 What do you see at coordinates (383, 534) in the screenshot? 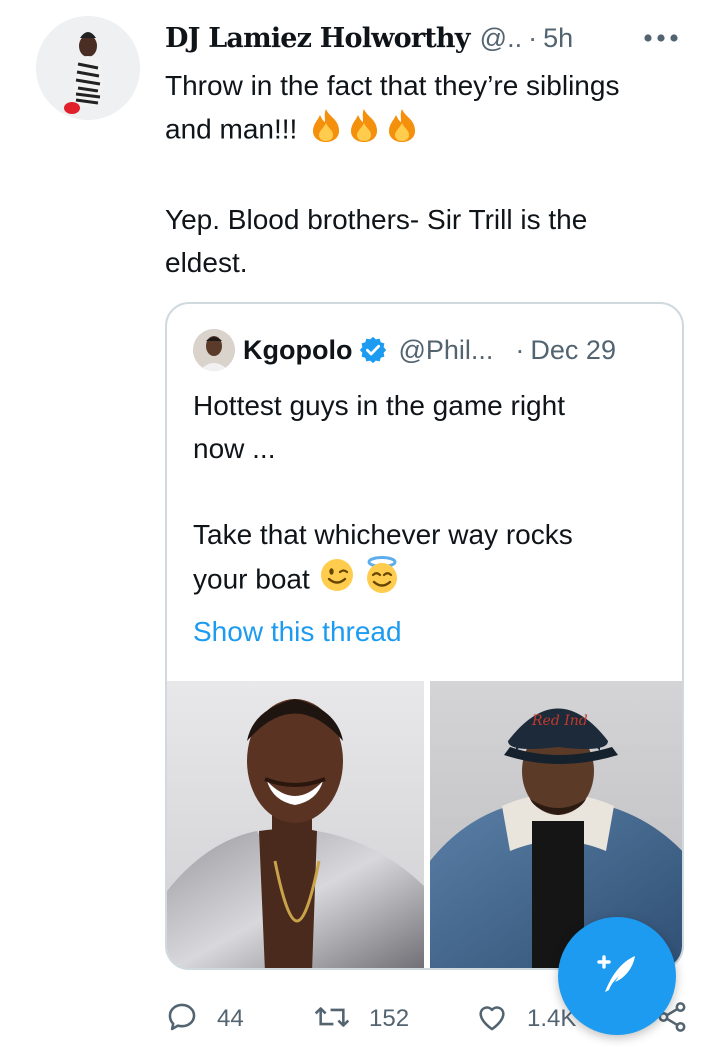
I see `quoted-text-line: Take that whichever way rocks` at bounding box center [383, 534].